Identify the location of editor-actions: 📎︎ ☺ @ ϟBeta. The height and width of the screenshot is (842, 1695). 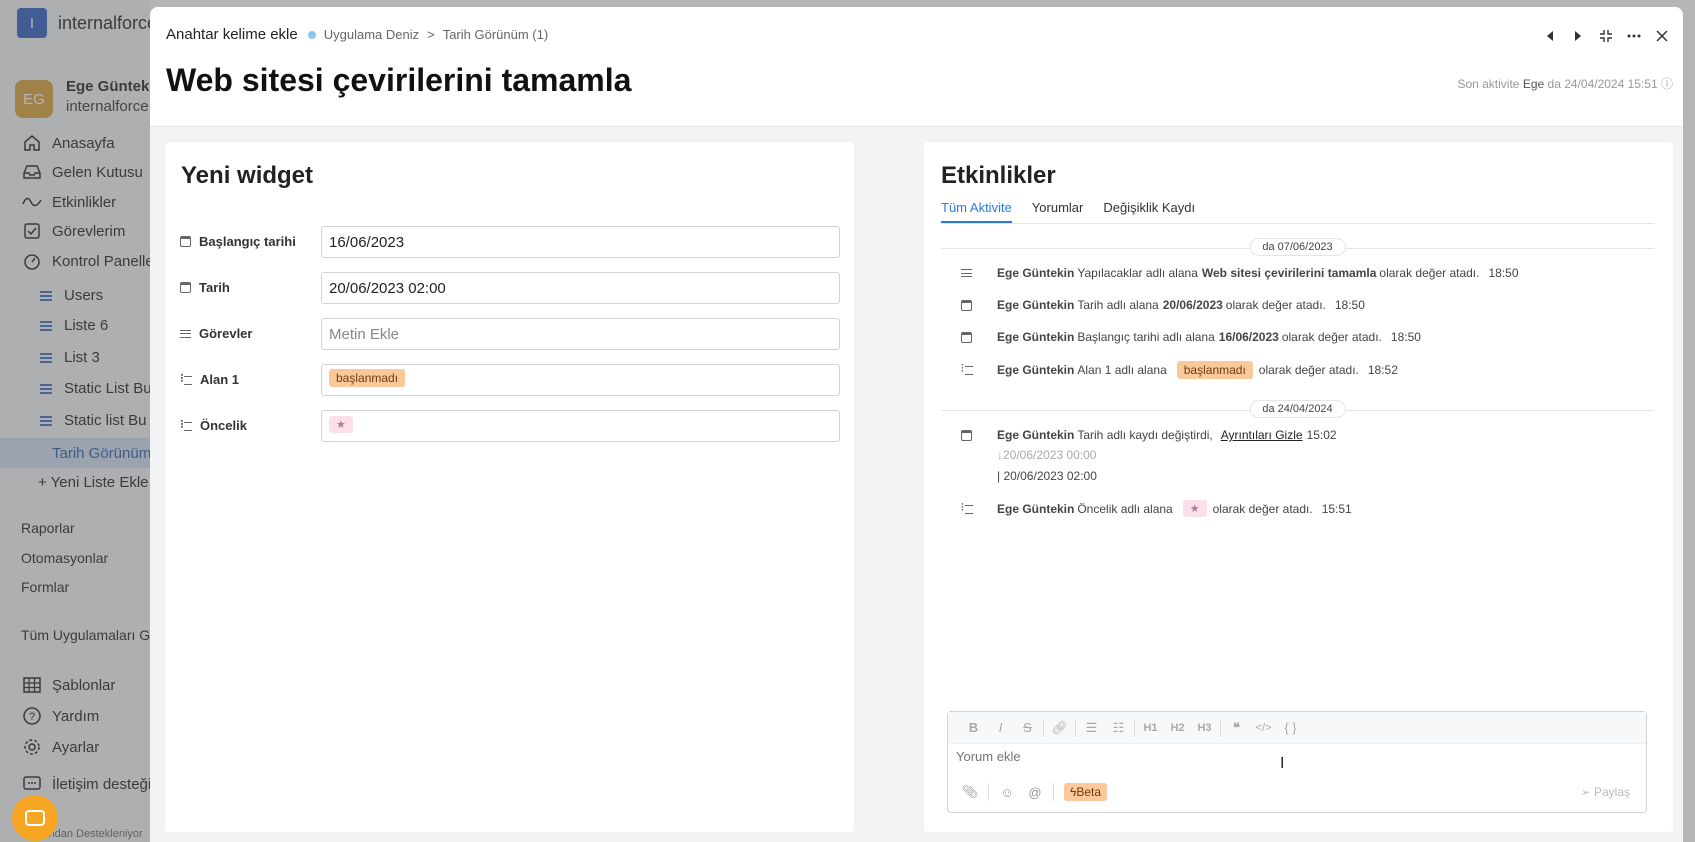
(1033, 792).